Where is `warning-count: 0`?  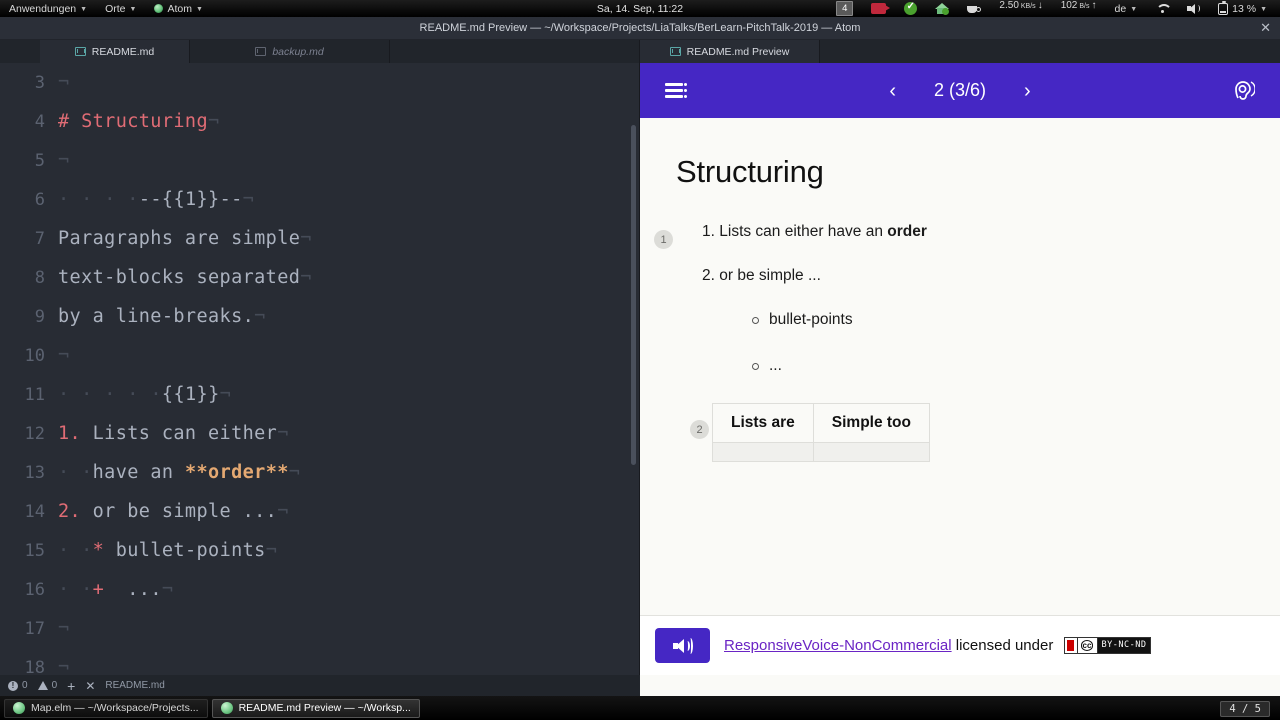 warning-count: 0 is located at coordinates (47, 685).